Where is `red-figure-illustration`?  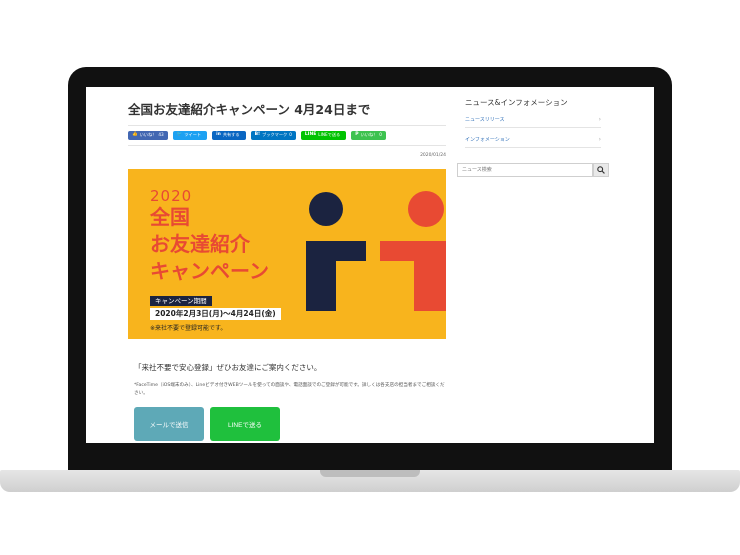
red-figure-illustration is located at coordinates (413, 251).